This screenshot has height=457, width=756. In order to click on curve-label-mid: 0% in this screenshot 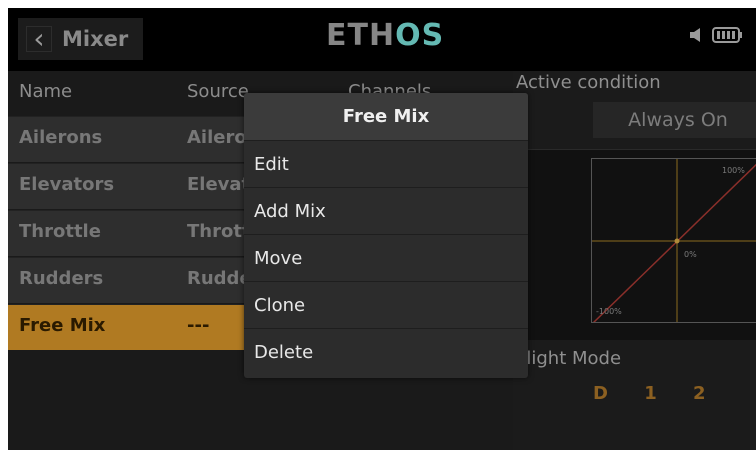, I will do `click(690, 254)`.